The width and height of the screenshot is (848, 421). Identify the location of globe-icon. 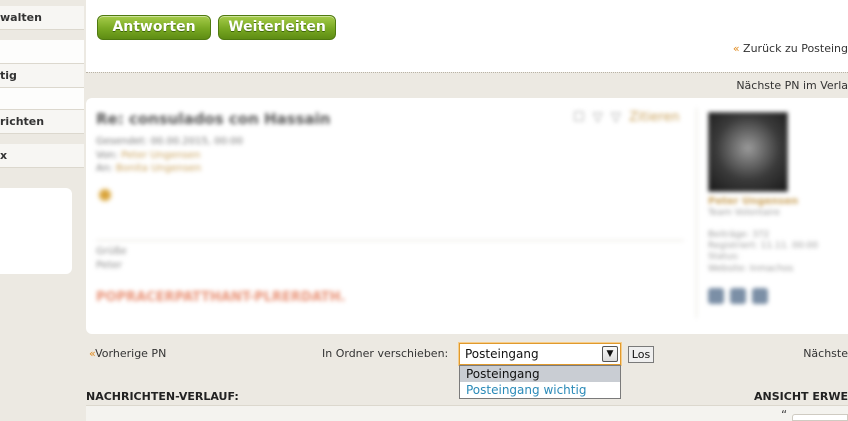
(760, 296).